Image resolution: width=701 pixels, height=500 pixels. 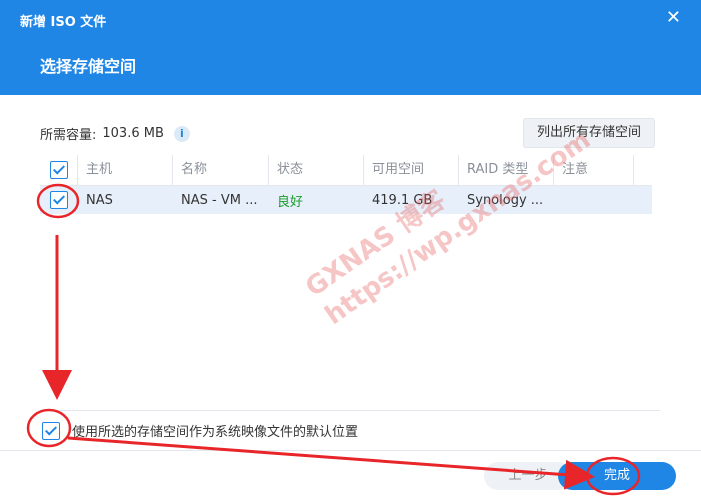 I want to click on default-location-option: 使用所选的存储空间作为系统映像文件的默认位置, so click(x=200, y=430).